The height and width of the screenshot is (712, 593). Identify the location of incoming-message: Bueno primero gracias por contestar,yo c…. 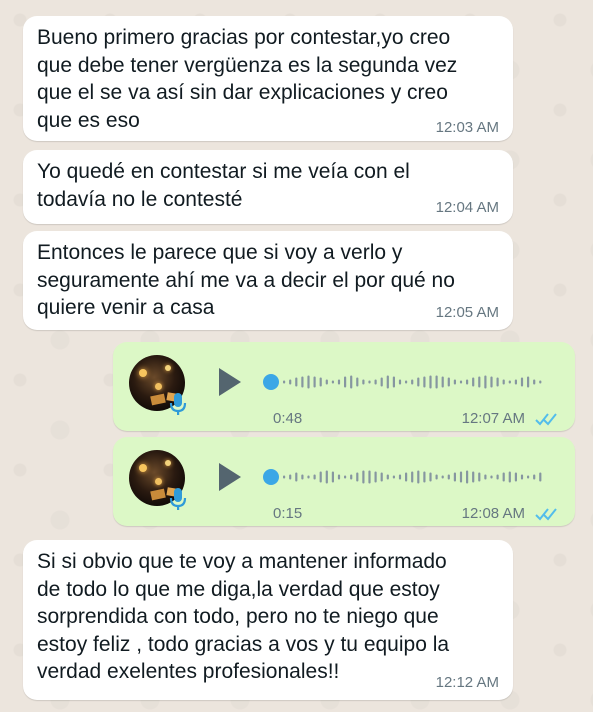
(268, 78).